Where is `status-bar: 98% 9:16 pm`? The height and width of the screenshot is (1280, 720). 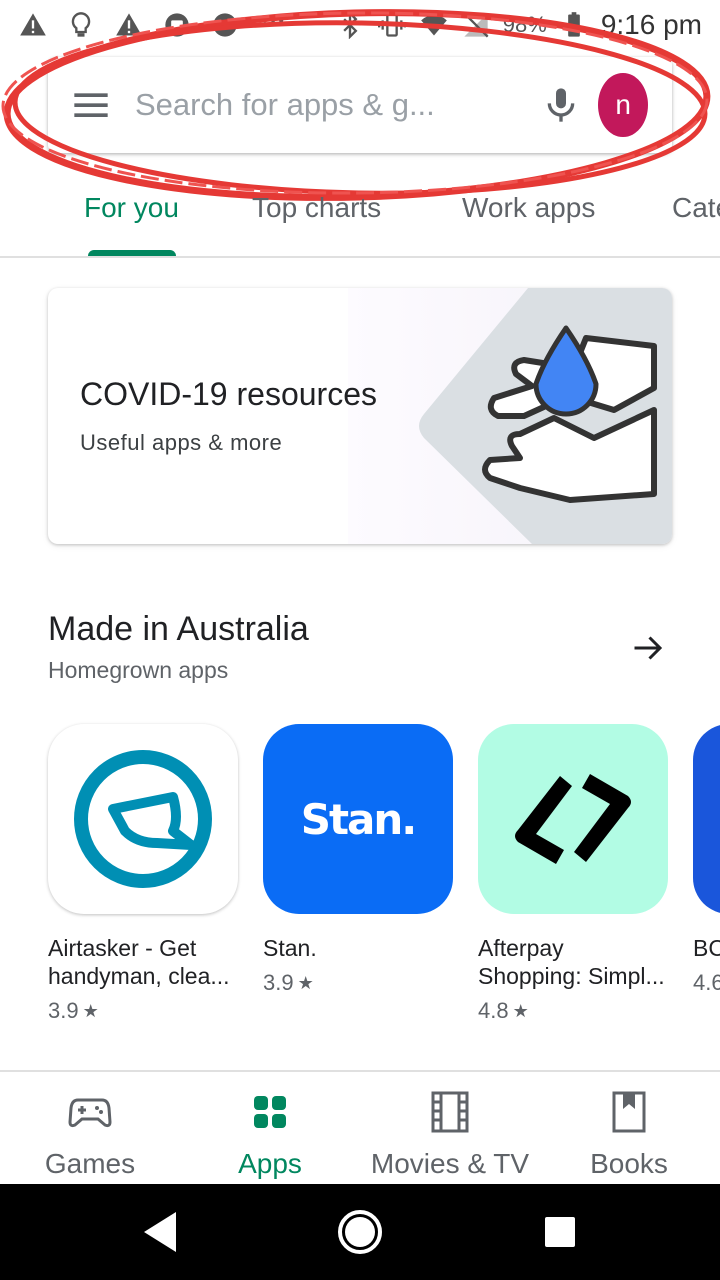 status-bar: 98% 9:16 pm is located at coordinates (360, 25).